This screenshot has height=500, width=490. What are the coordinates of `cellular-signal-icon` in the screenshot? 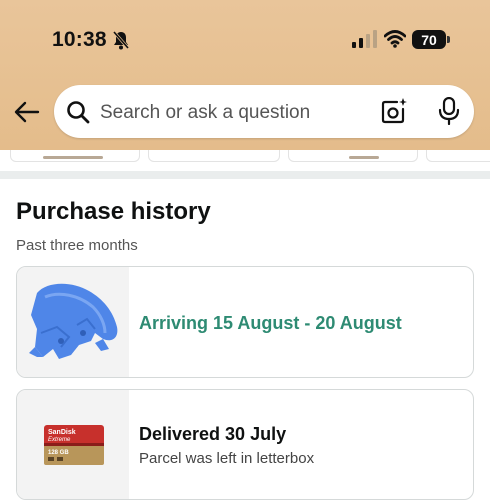 It's located at (364, 39).